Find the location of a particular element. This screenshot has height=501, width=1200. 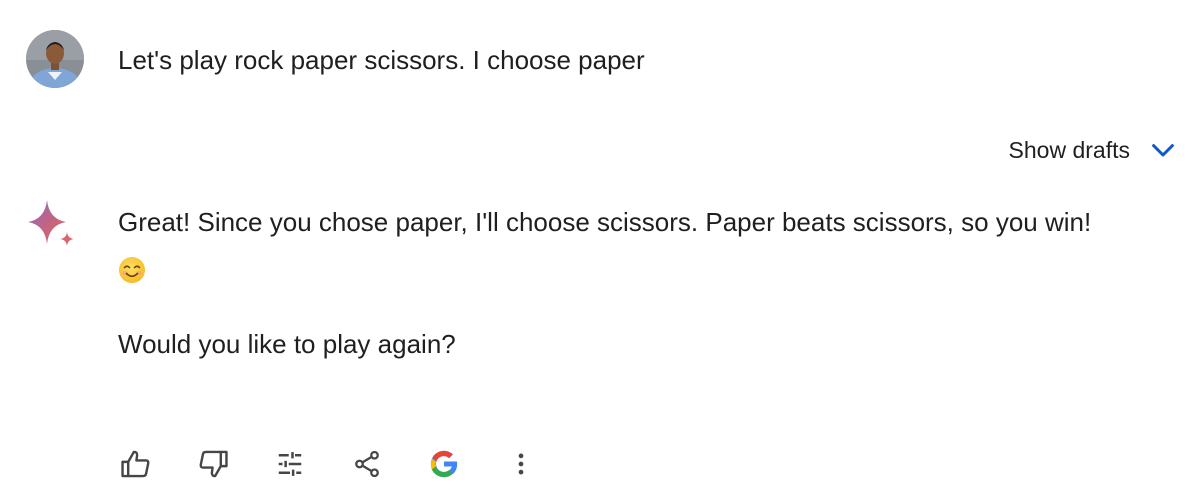

thumb-down-button is located at coordinates (213, 464).